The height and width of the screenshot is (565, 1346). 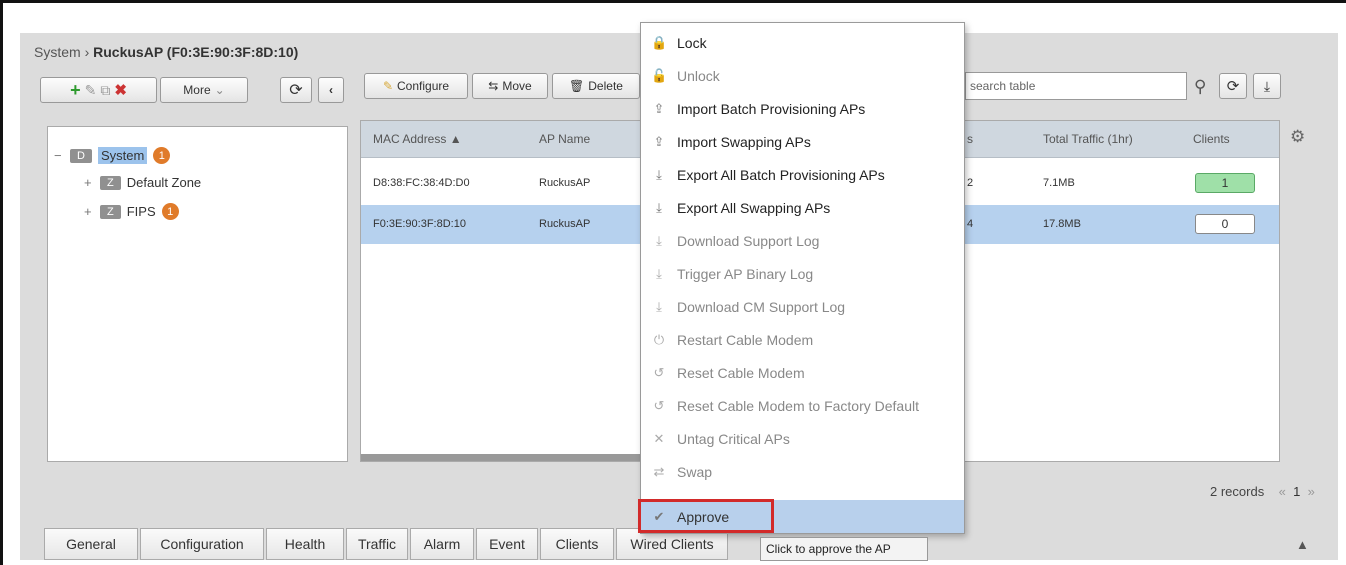 I want to click on menu-item-import-swapping: ⇪ Import Swapping APs, so click(x=802, y=141).